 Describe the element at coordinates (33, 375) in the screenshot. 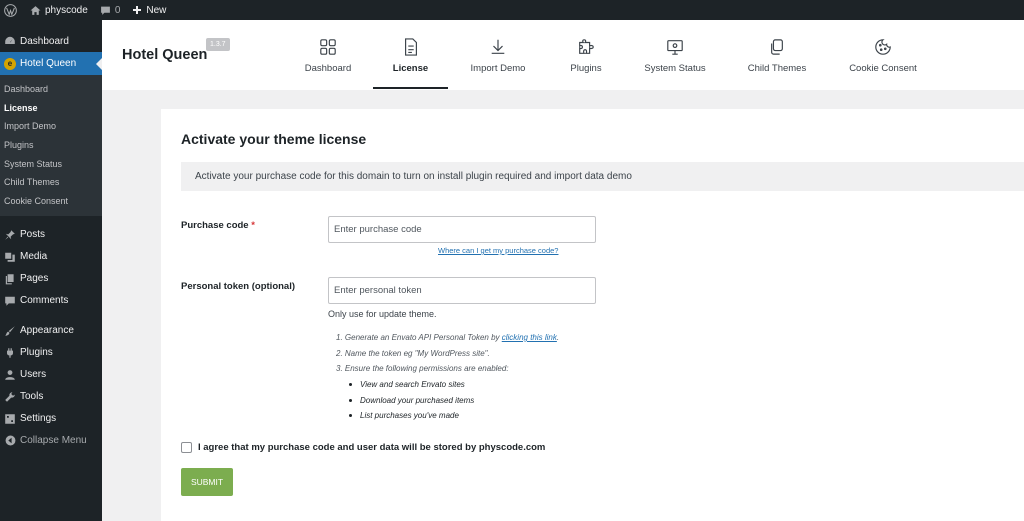

I see `sidebar-item-label: Users` at that location.